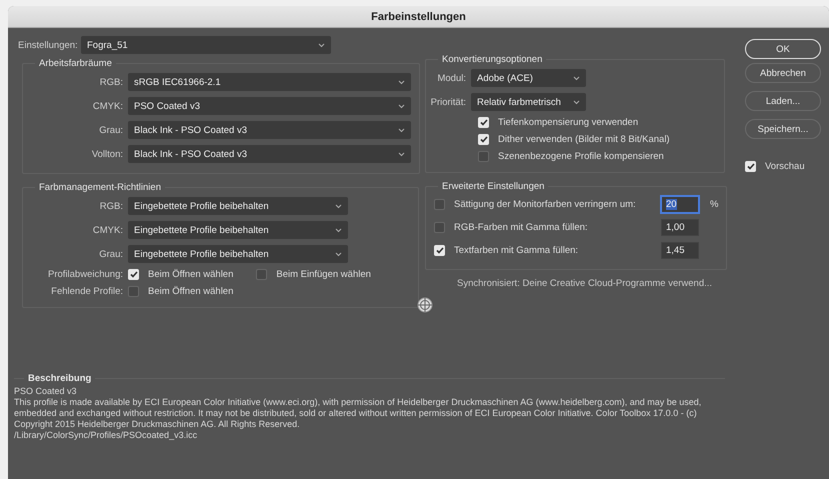 The height and width of the screenshot is (479, 829). Describe the element at coordinates (783, 49) in the screenshot. I see `dialog-button: OK` at that location.